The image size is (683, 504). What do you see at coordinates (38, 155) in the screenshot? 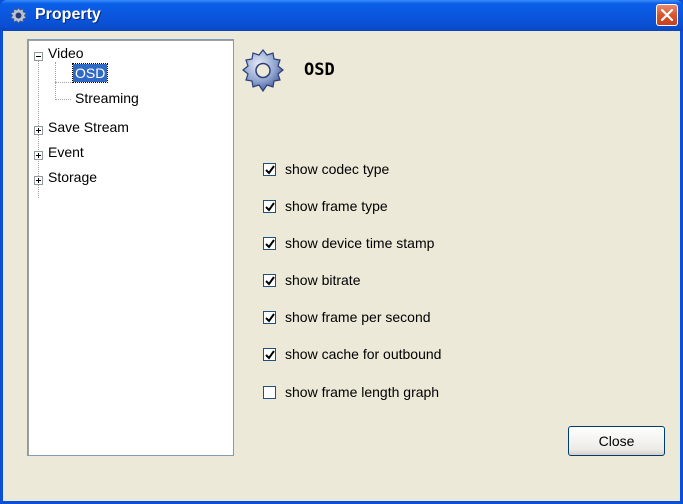
I see `expand-toggle-event` at bounding box center [38, 155].